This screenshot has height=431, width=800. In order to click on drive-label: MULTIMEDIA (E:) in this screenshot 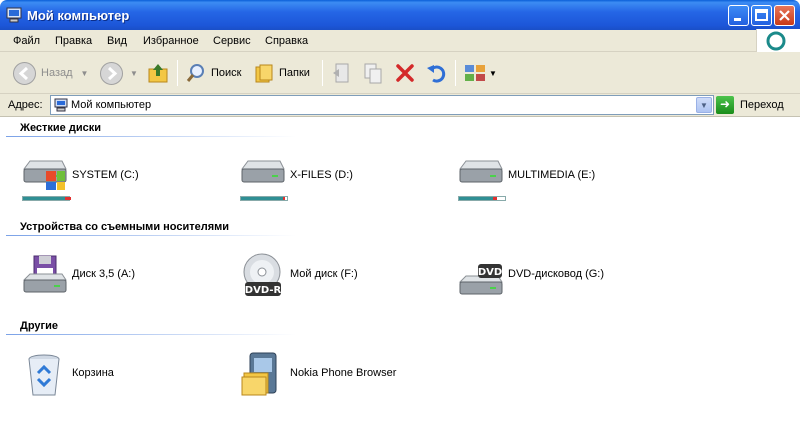, I will do `click(552, 175)`.